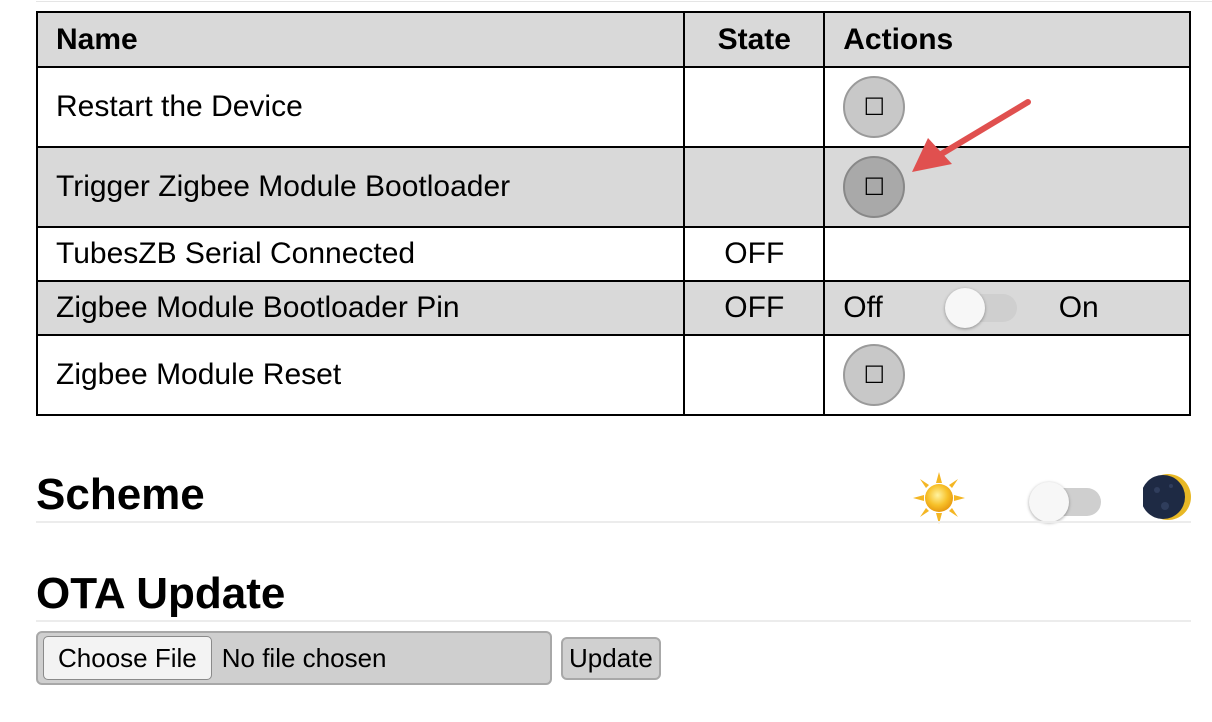 The image size is (1212, 722). I want to click on bootloader-pin-toggle, so click(980, 308).